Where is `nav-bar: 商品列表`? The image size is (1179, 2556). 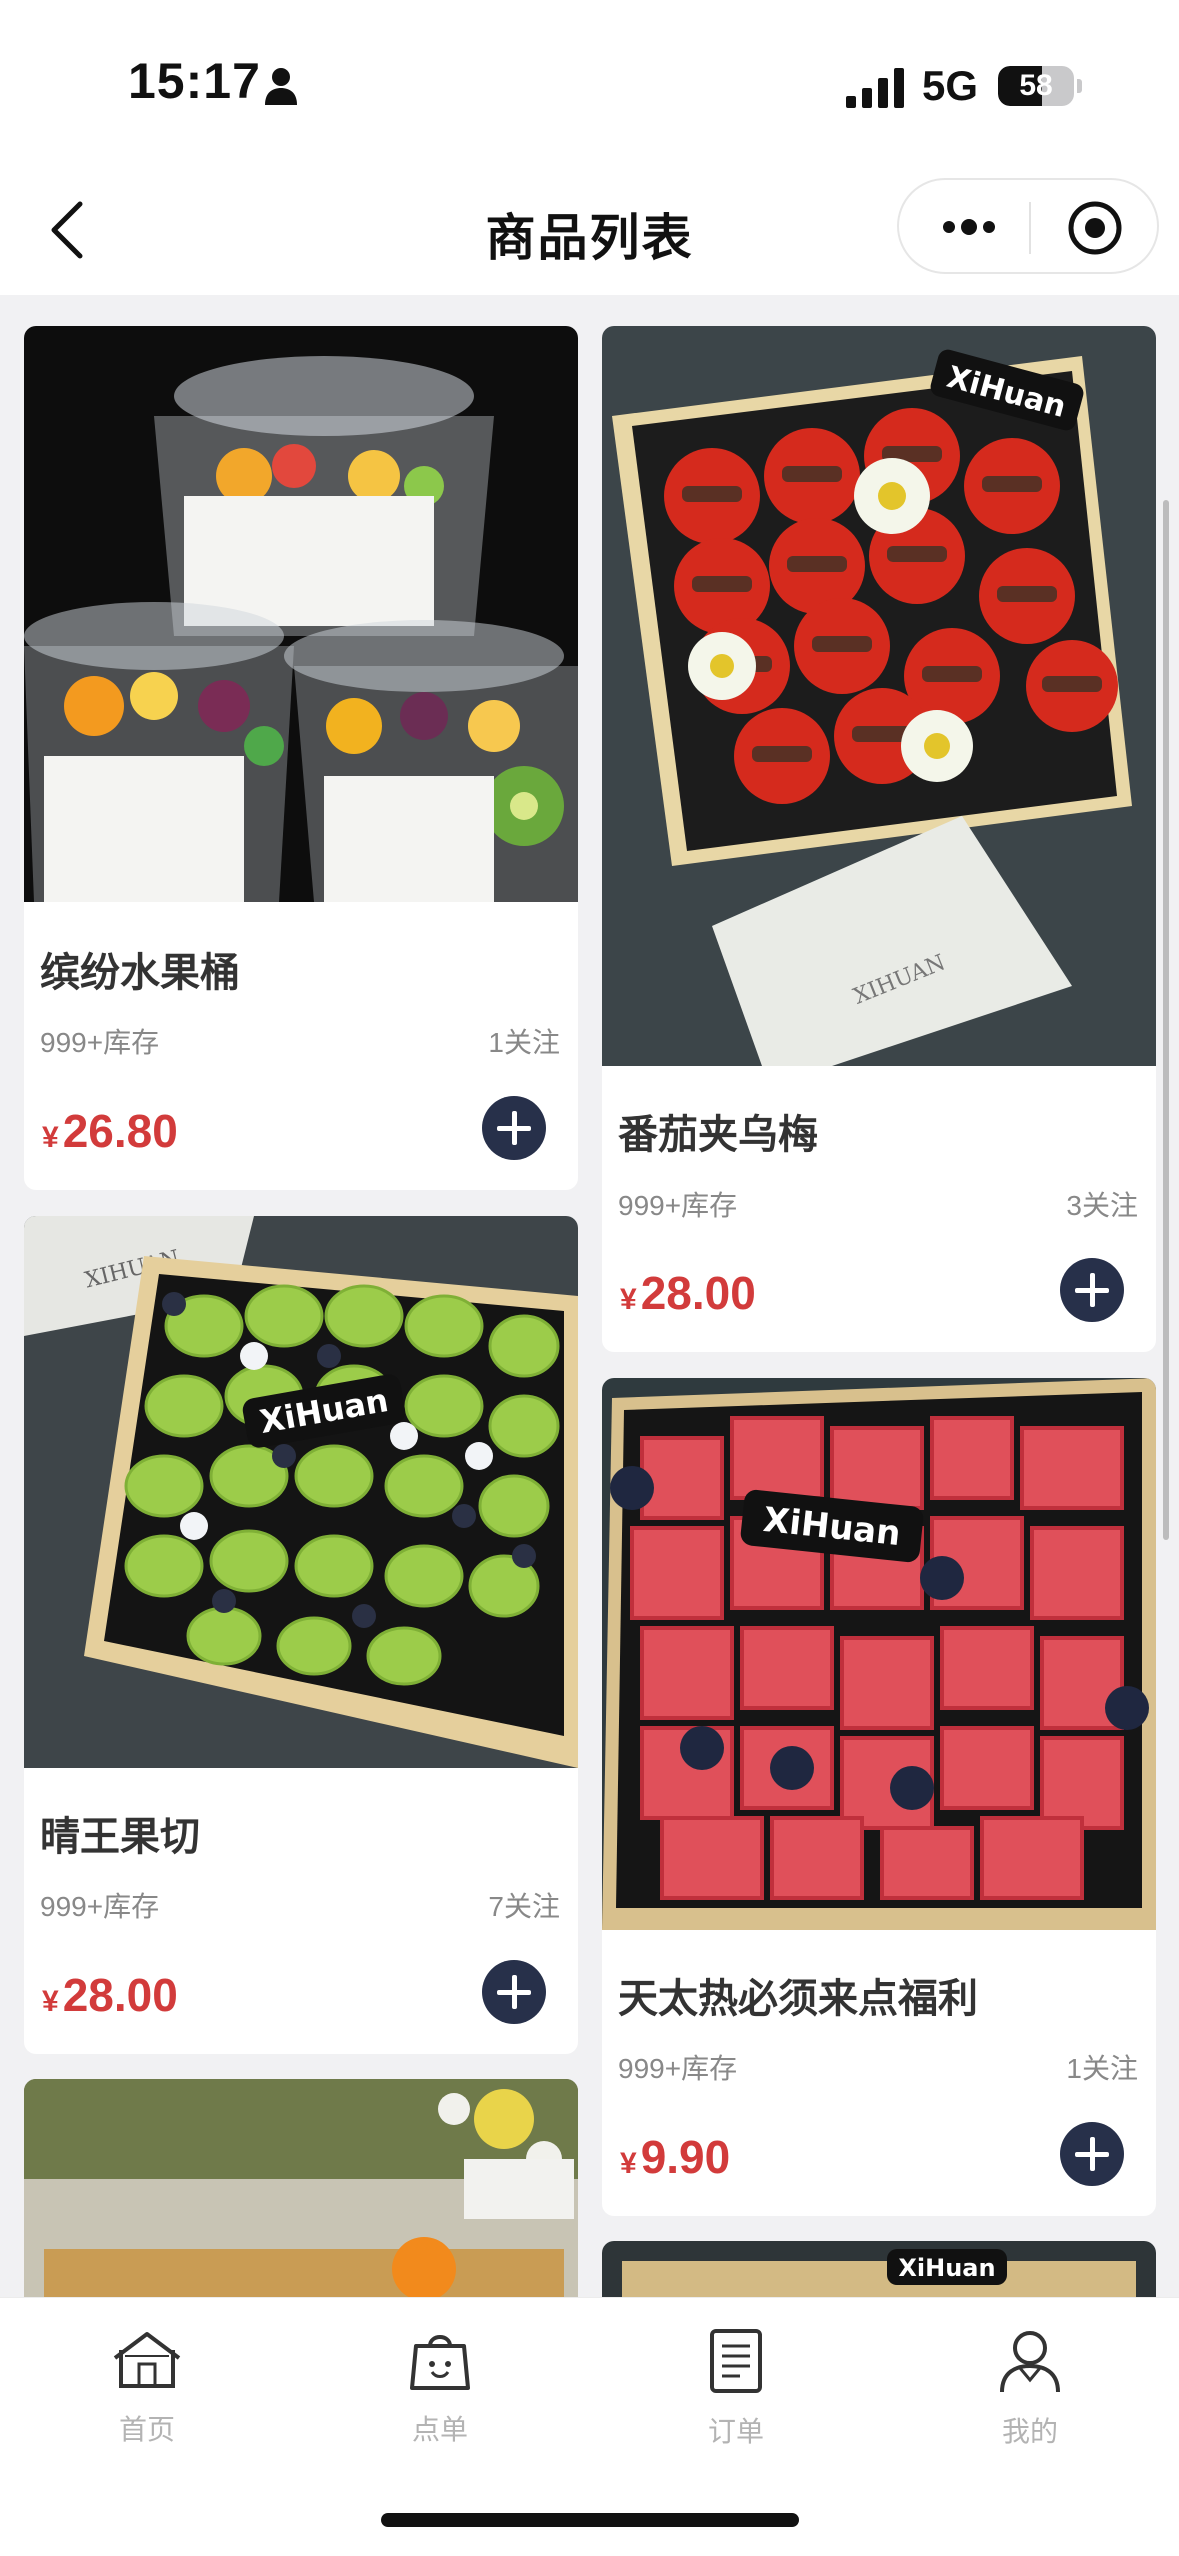 nav-bar: 商品列表 is located at coordinates (589, 232).